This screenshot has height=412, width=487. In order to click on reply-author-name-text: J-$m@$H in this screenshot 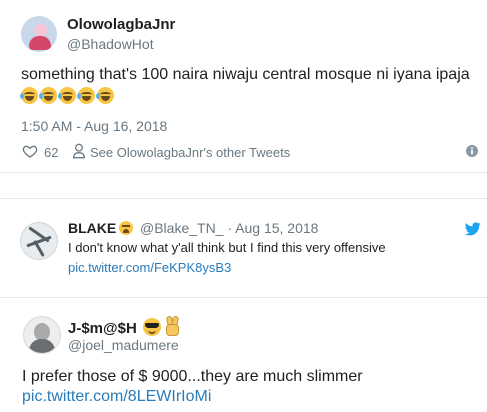, I will do `click(102, 328)`.